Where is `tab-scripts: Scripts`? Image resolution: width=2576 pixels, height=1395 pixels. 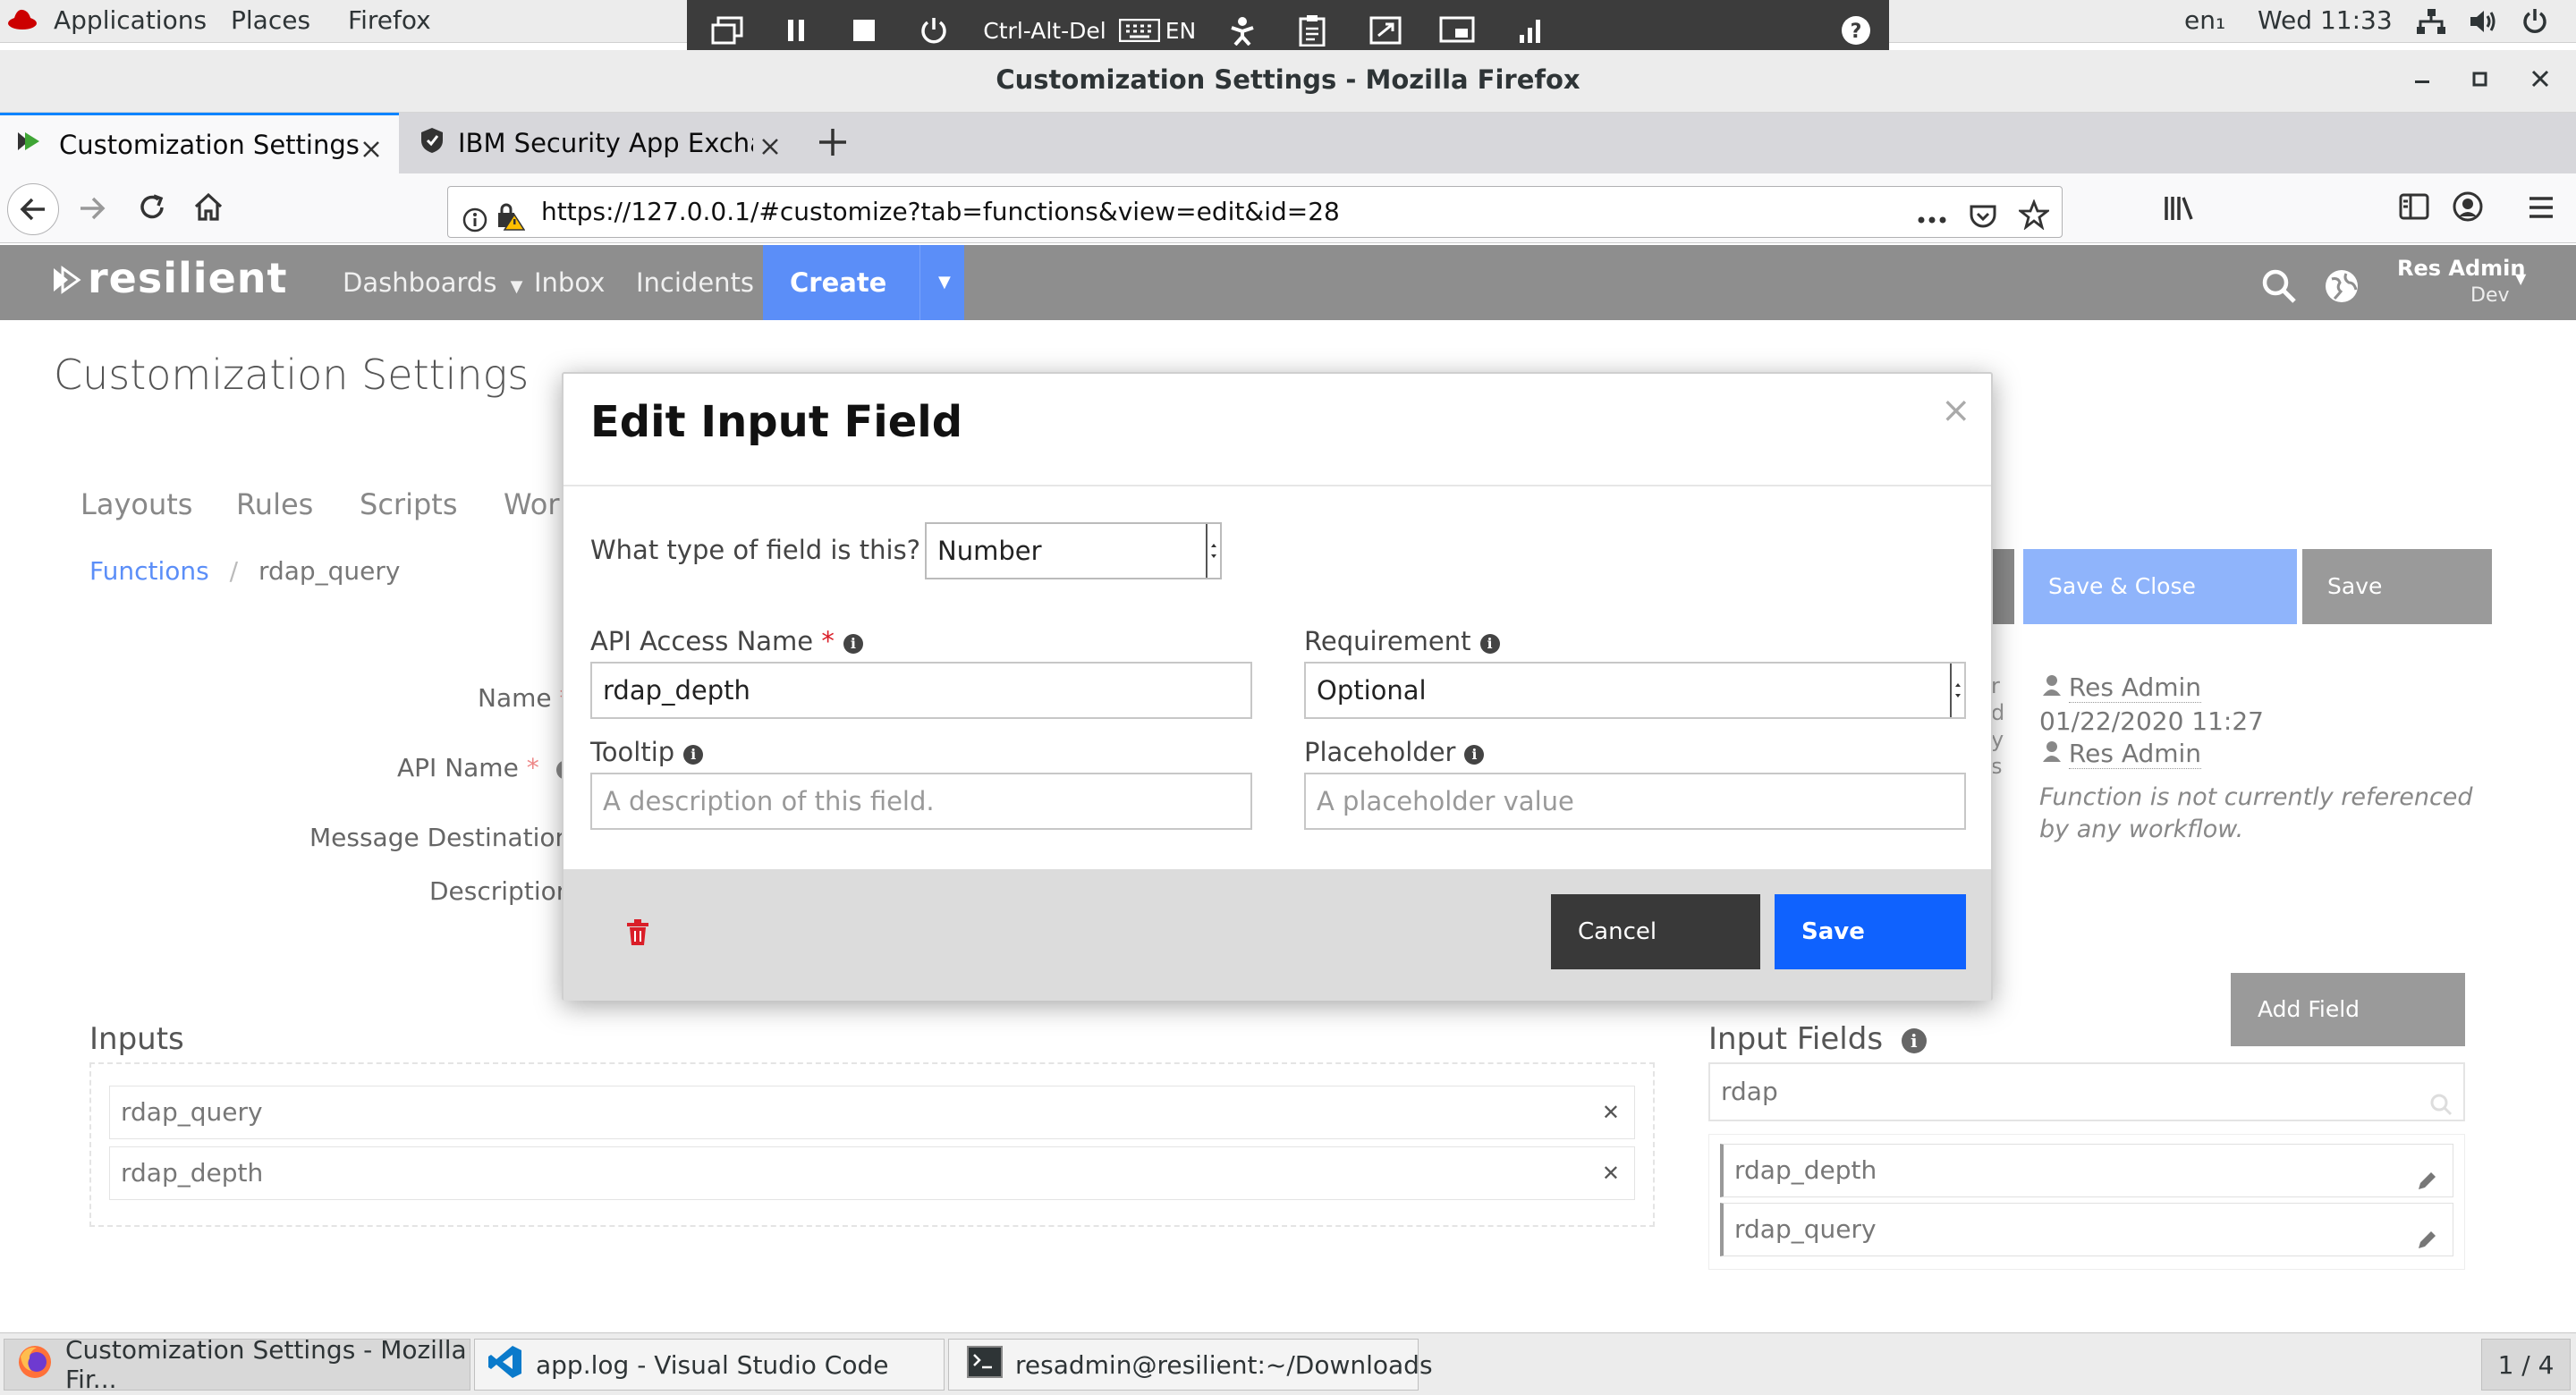
tab-scripts: Scripts is located at coordinates (408, 504).